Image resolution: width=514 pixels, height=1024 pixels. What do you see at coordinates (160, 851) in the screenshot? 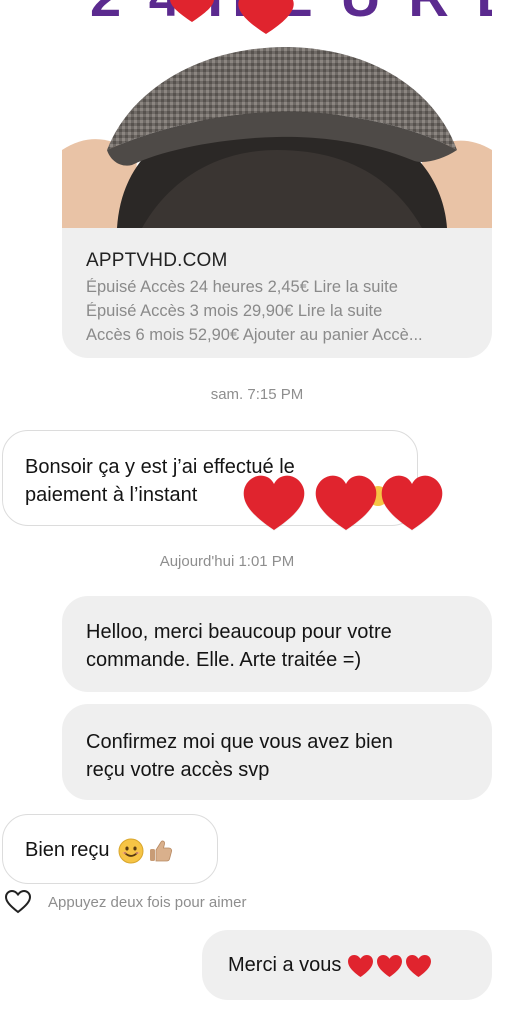
I see `thumbs-up-icon` at bounding box center [160, 851].